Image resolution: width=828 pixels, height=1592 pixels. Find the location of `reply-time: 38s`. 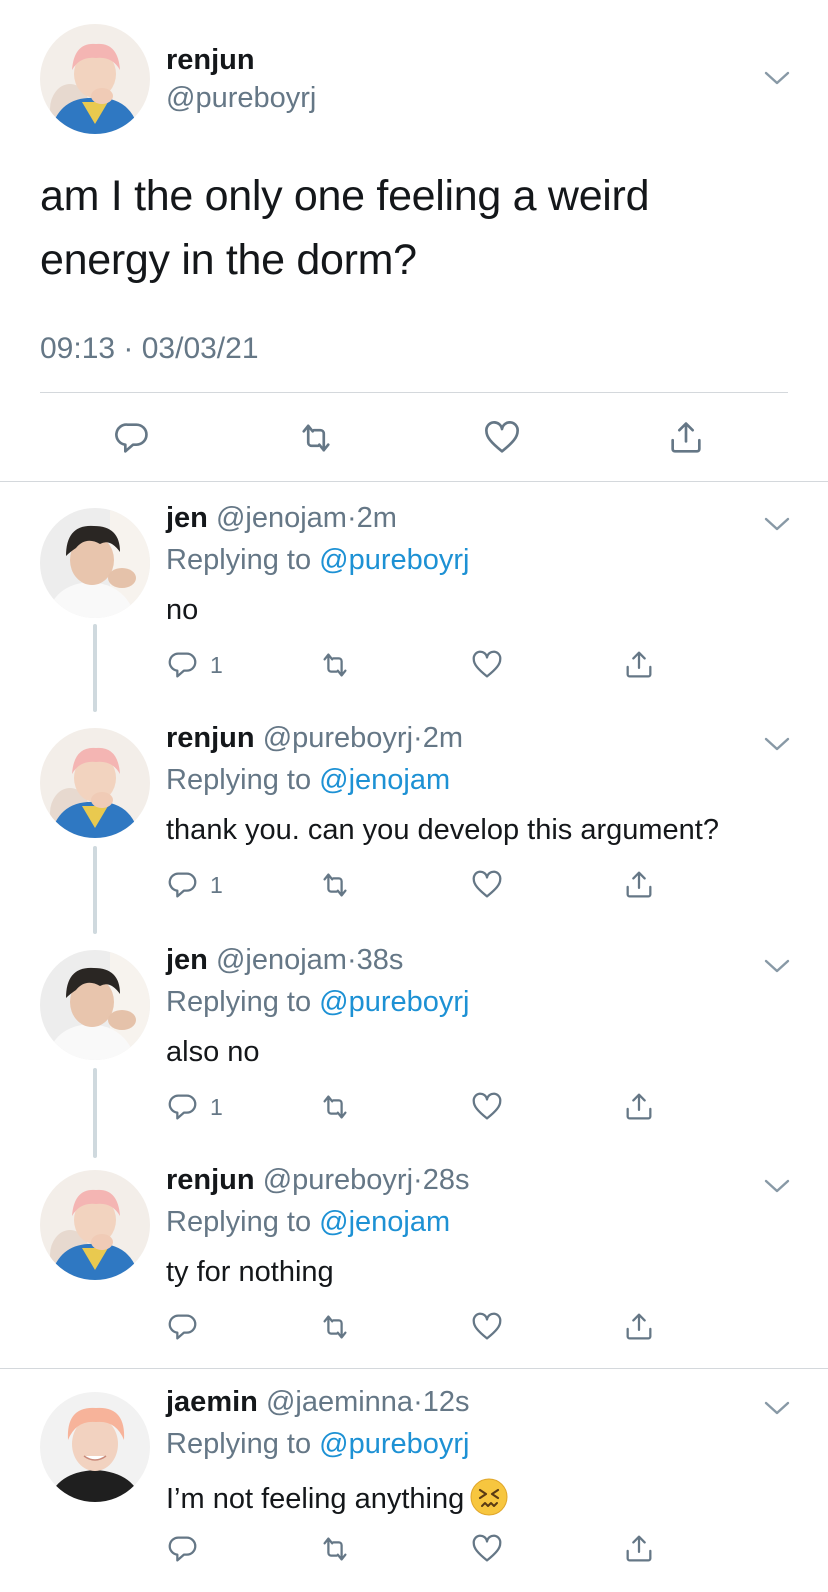

reply-time: 38s is located at coordinates (380, 960).